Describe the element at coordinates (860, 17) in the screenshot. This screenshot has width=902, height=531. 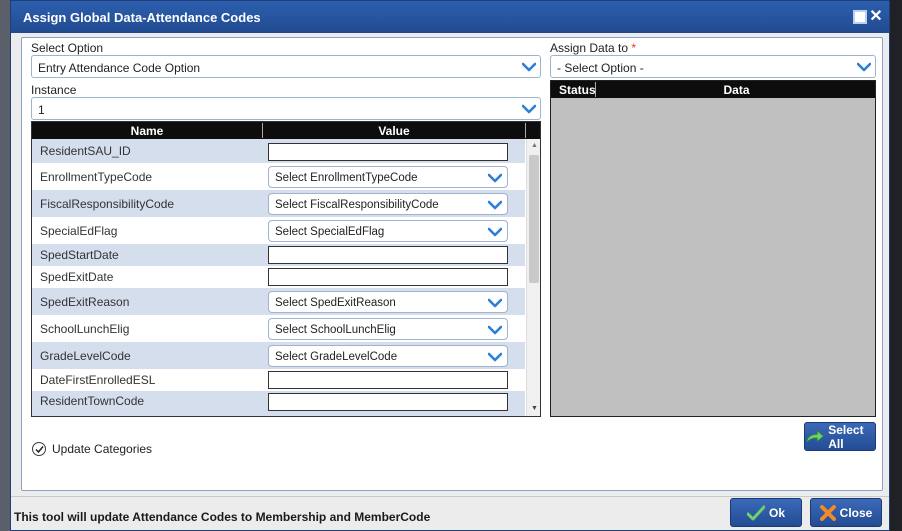
I see `maximize-icon` at that location.